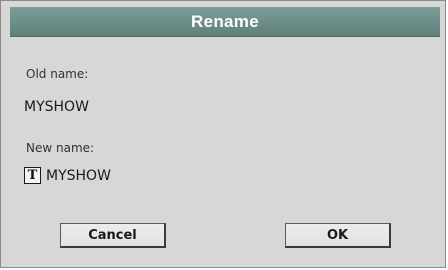 The image size is (448, 270). I want to click on dialog-title-bar: Rename, so click(225, 22).